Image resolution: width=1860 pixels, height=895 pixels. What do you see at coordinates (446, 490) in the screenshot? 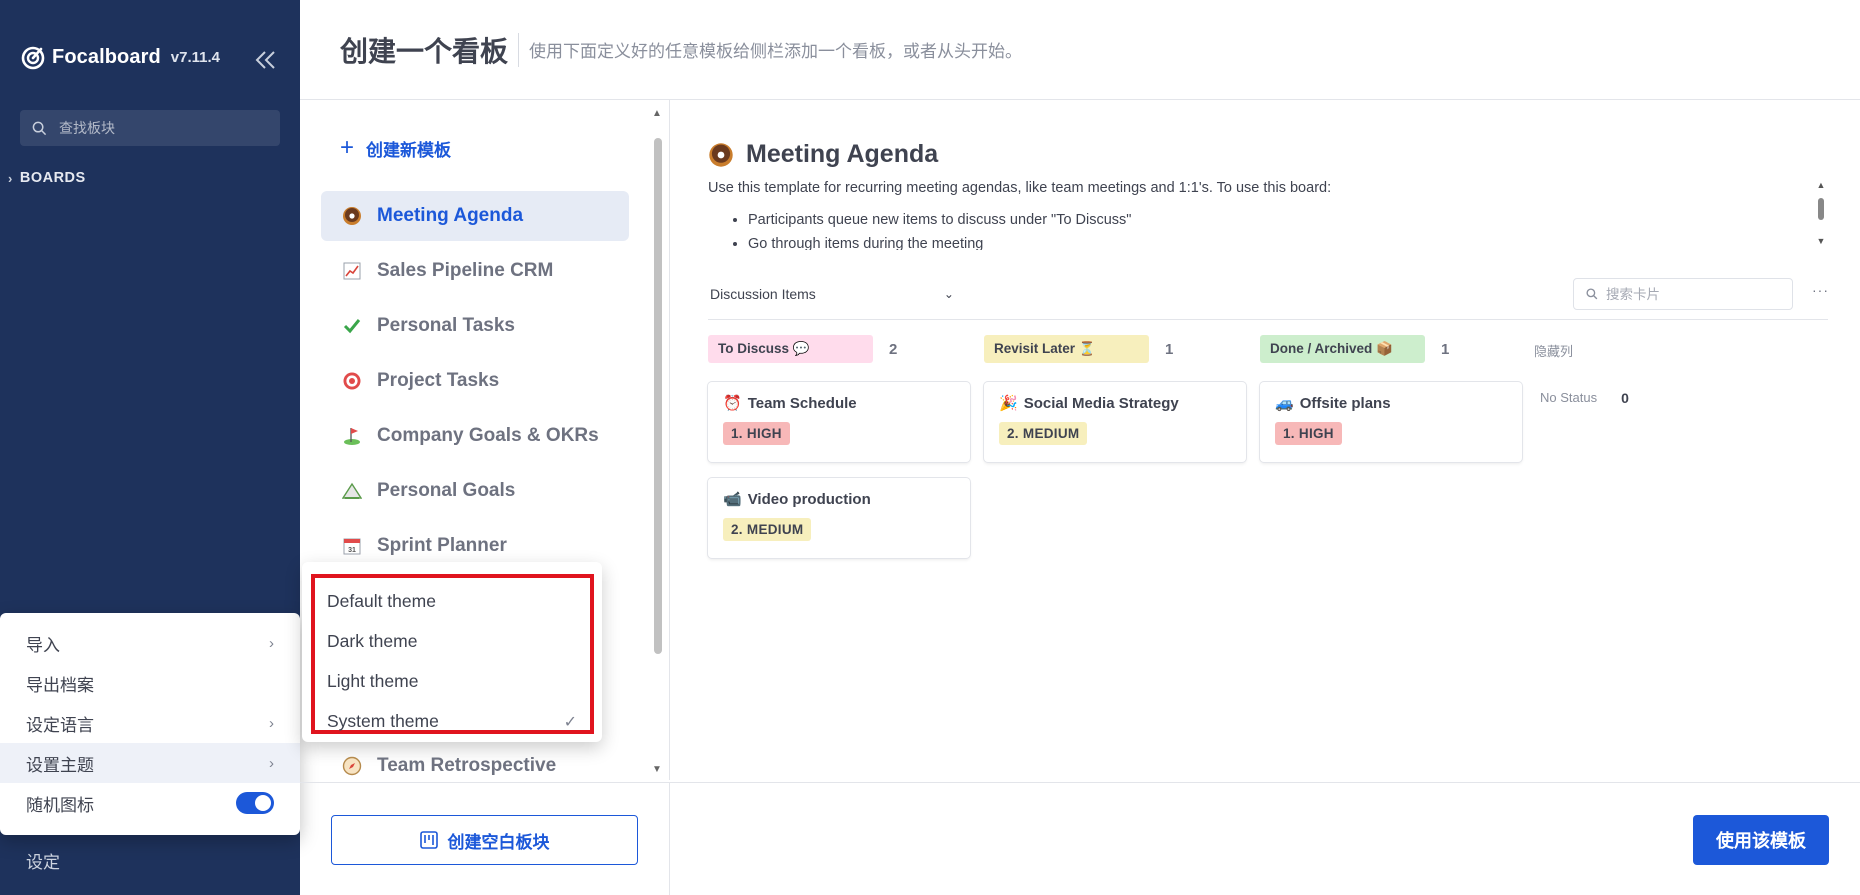
I see `template-label: Personal Goals` at bounding box center [446, 490].